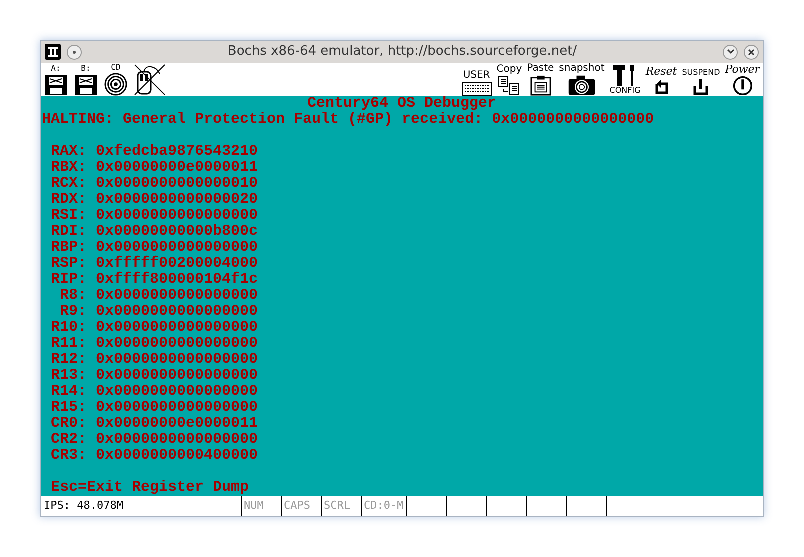 Image resolution: width=804 pixels, height=557 pixels. What do you see at coordinates (177, 456) in the screenshot?
I see `register-value: 0x0000000000400000` at bounding box center [177, 456].